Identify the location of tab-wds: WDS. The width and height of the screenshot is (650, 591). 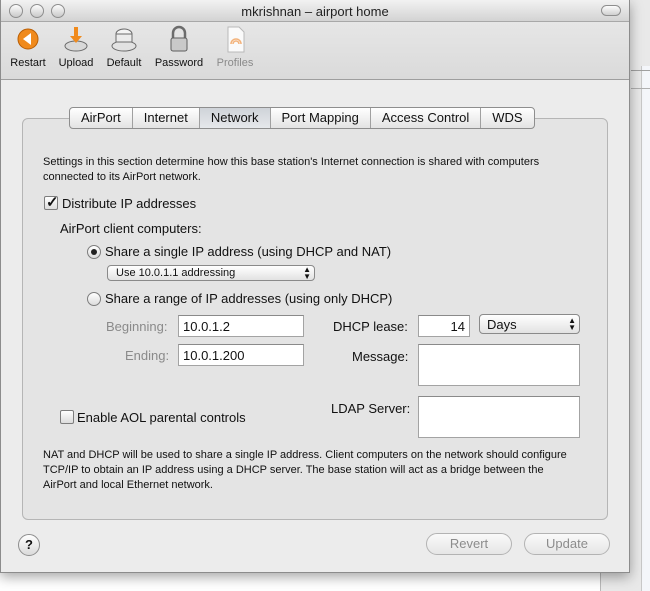
(507, 118).